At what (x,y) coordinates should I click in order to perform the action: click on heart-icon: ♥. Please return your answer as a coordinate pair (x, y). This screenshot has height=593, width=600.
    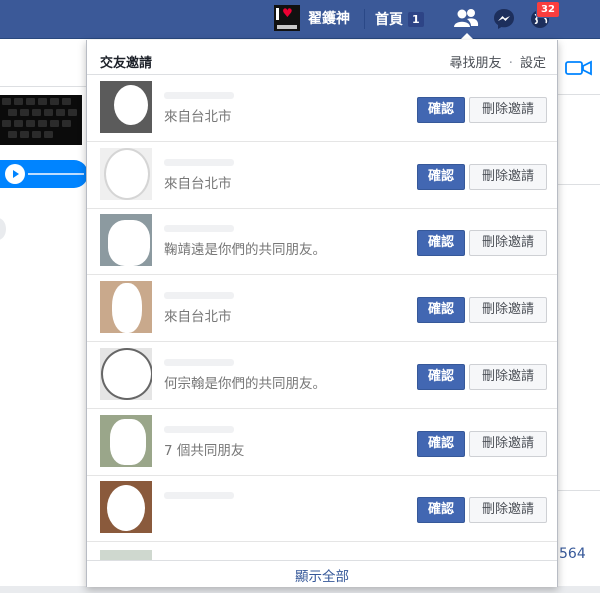
    Looking at the image, I should click on (287, 13).